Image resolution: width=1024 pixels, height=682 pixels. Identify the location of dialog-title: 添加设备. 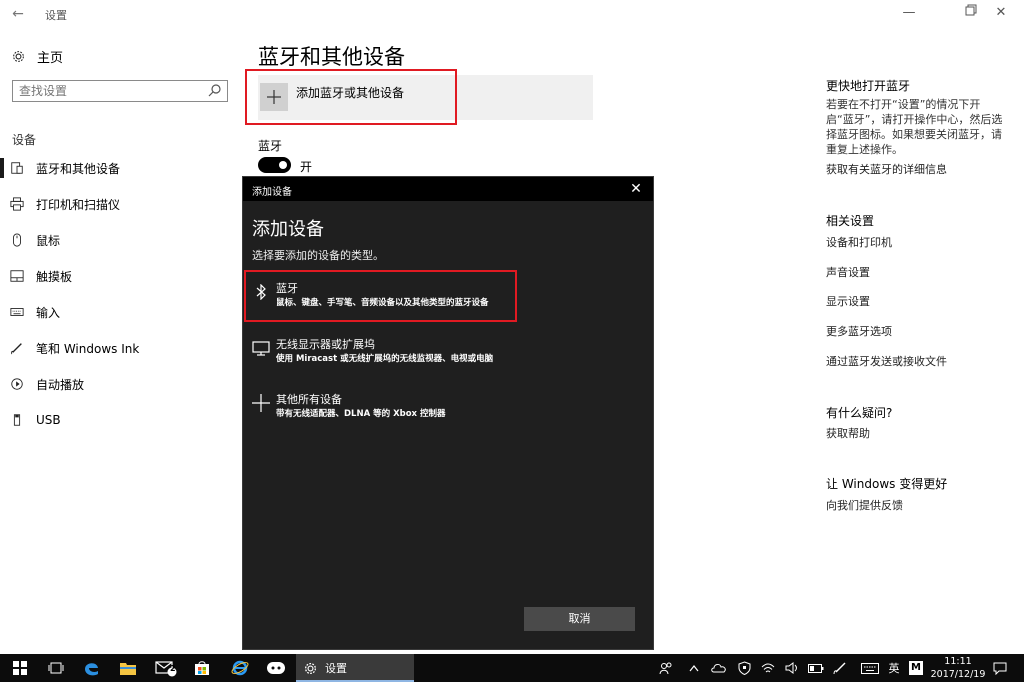
(272, 192).